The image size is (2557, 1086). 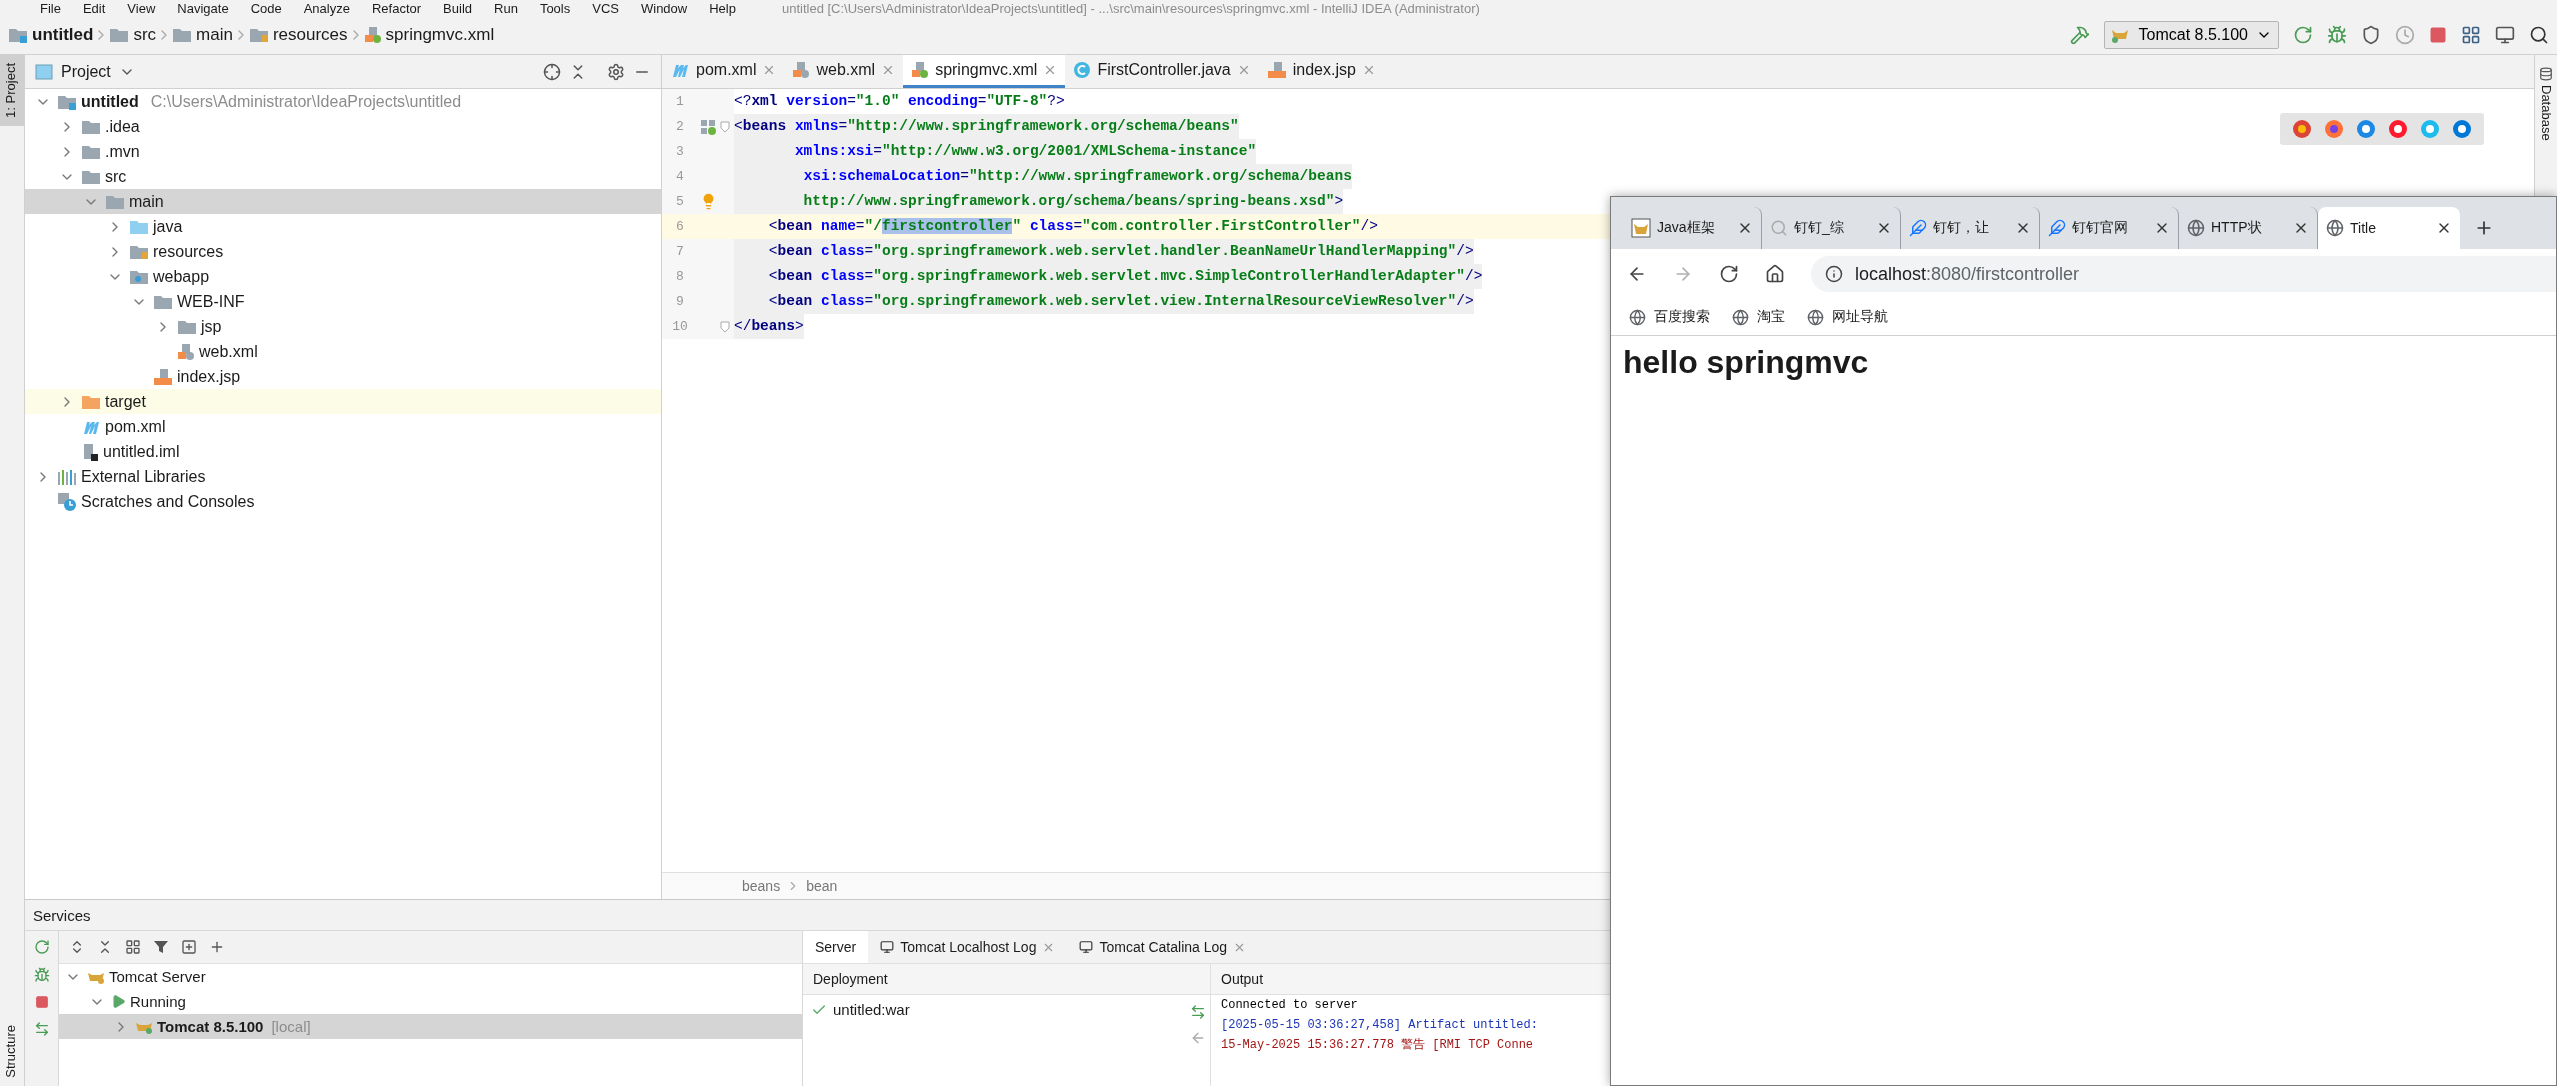 What do you see at coordinates (2183, 274) in the screenshot?
I see `address-bar: localhost:8080/firstcontroller` at bounding box center [2183, 274].